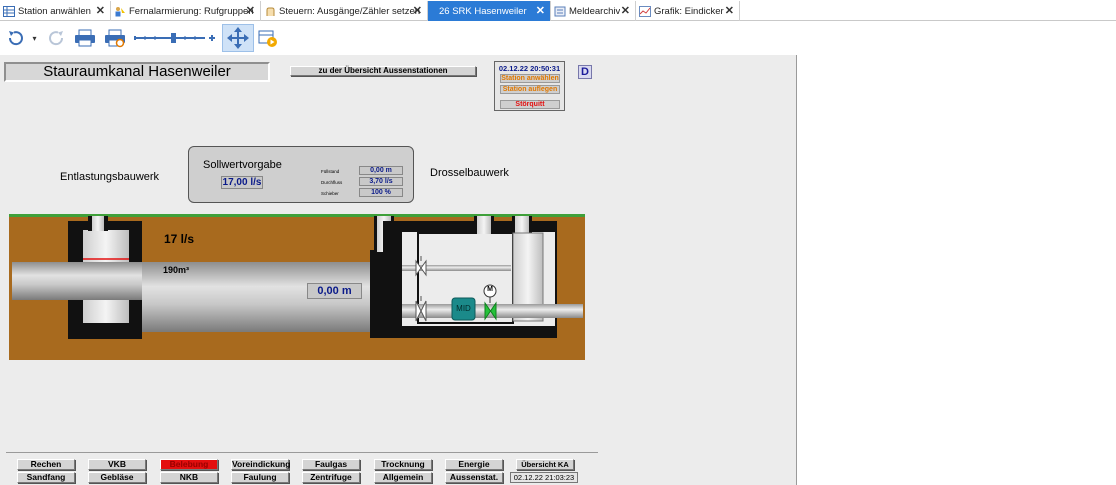 The width and height of the screenshot is (1116, 485). I want to click on tab-meldearchiv: Meldearchiv ✕, so click(593, 11).